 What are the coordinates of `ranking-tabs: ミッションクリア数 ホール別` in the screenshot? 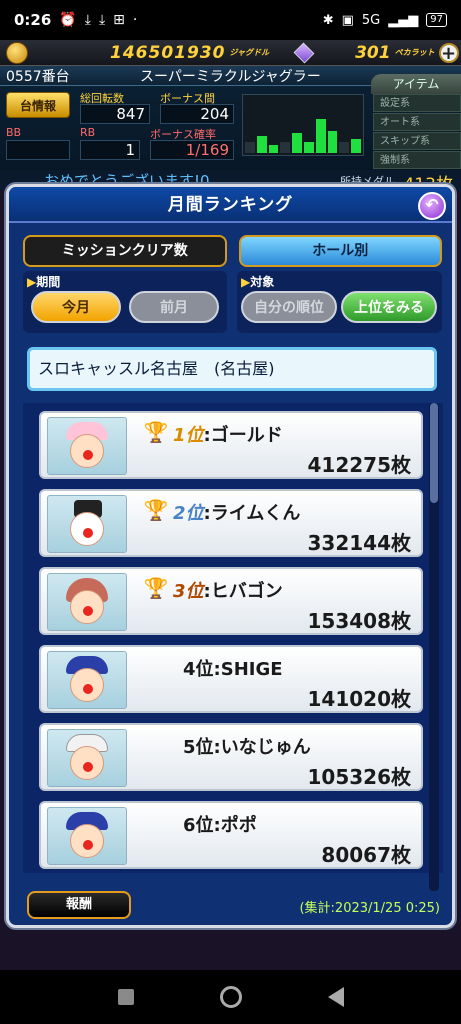 It's located at (232, 251).